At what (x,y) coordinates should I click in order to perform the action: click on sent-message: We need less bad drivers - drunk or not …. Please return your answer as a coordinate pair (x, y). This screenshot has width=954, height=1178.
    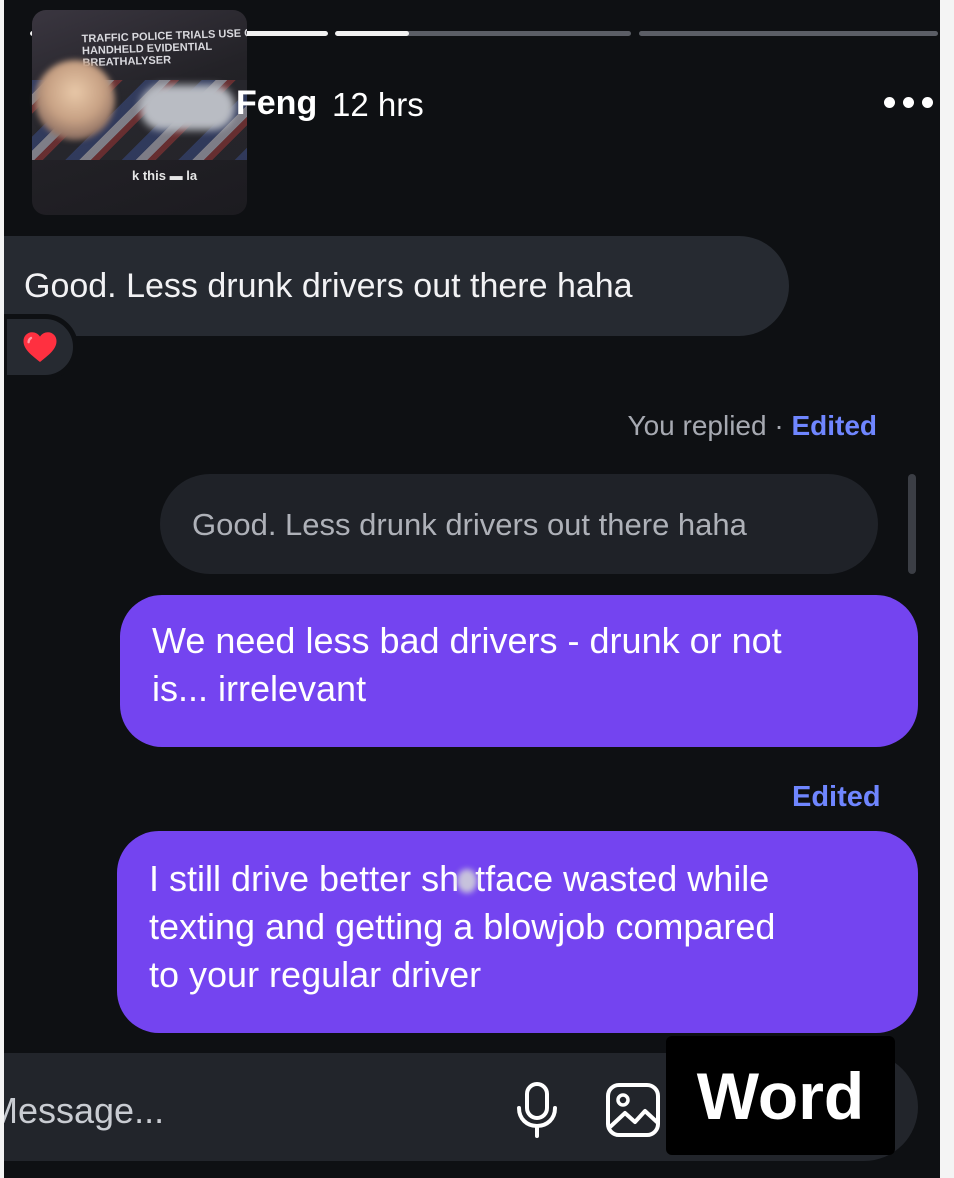
    Looking at the image, I should click on (519, 671).